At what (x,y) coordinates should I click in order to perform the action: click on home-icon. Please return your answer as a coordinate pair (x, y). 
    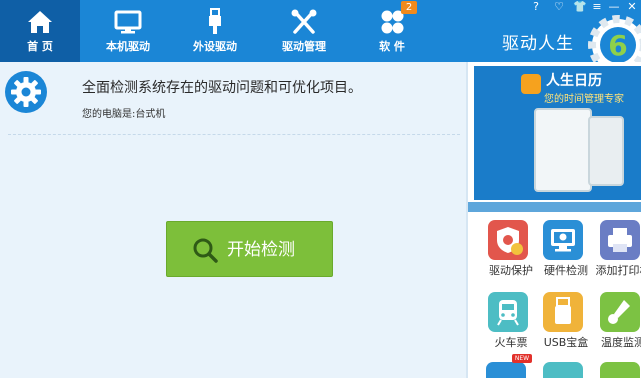
    Looking at the image, I should click on (40, 22).